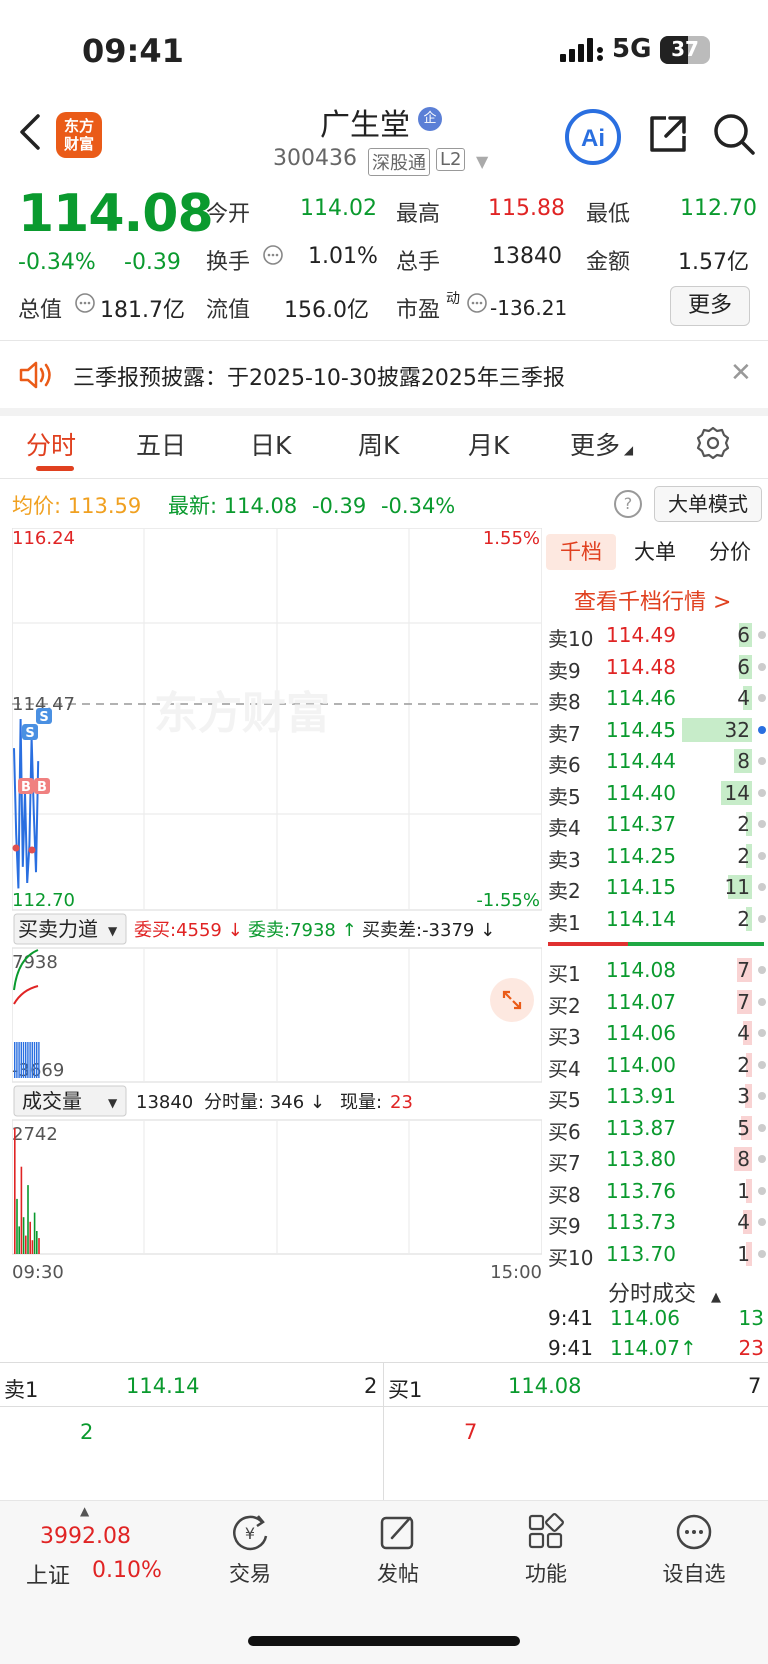 Image resolution: width=768 pixels, height=1664 pixels. What do you see at coordinates (658, 970) in the screenshot?
I see `bid-row: 买1 114.08 7` at bounding box center [658, 970].